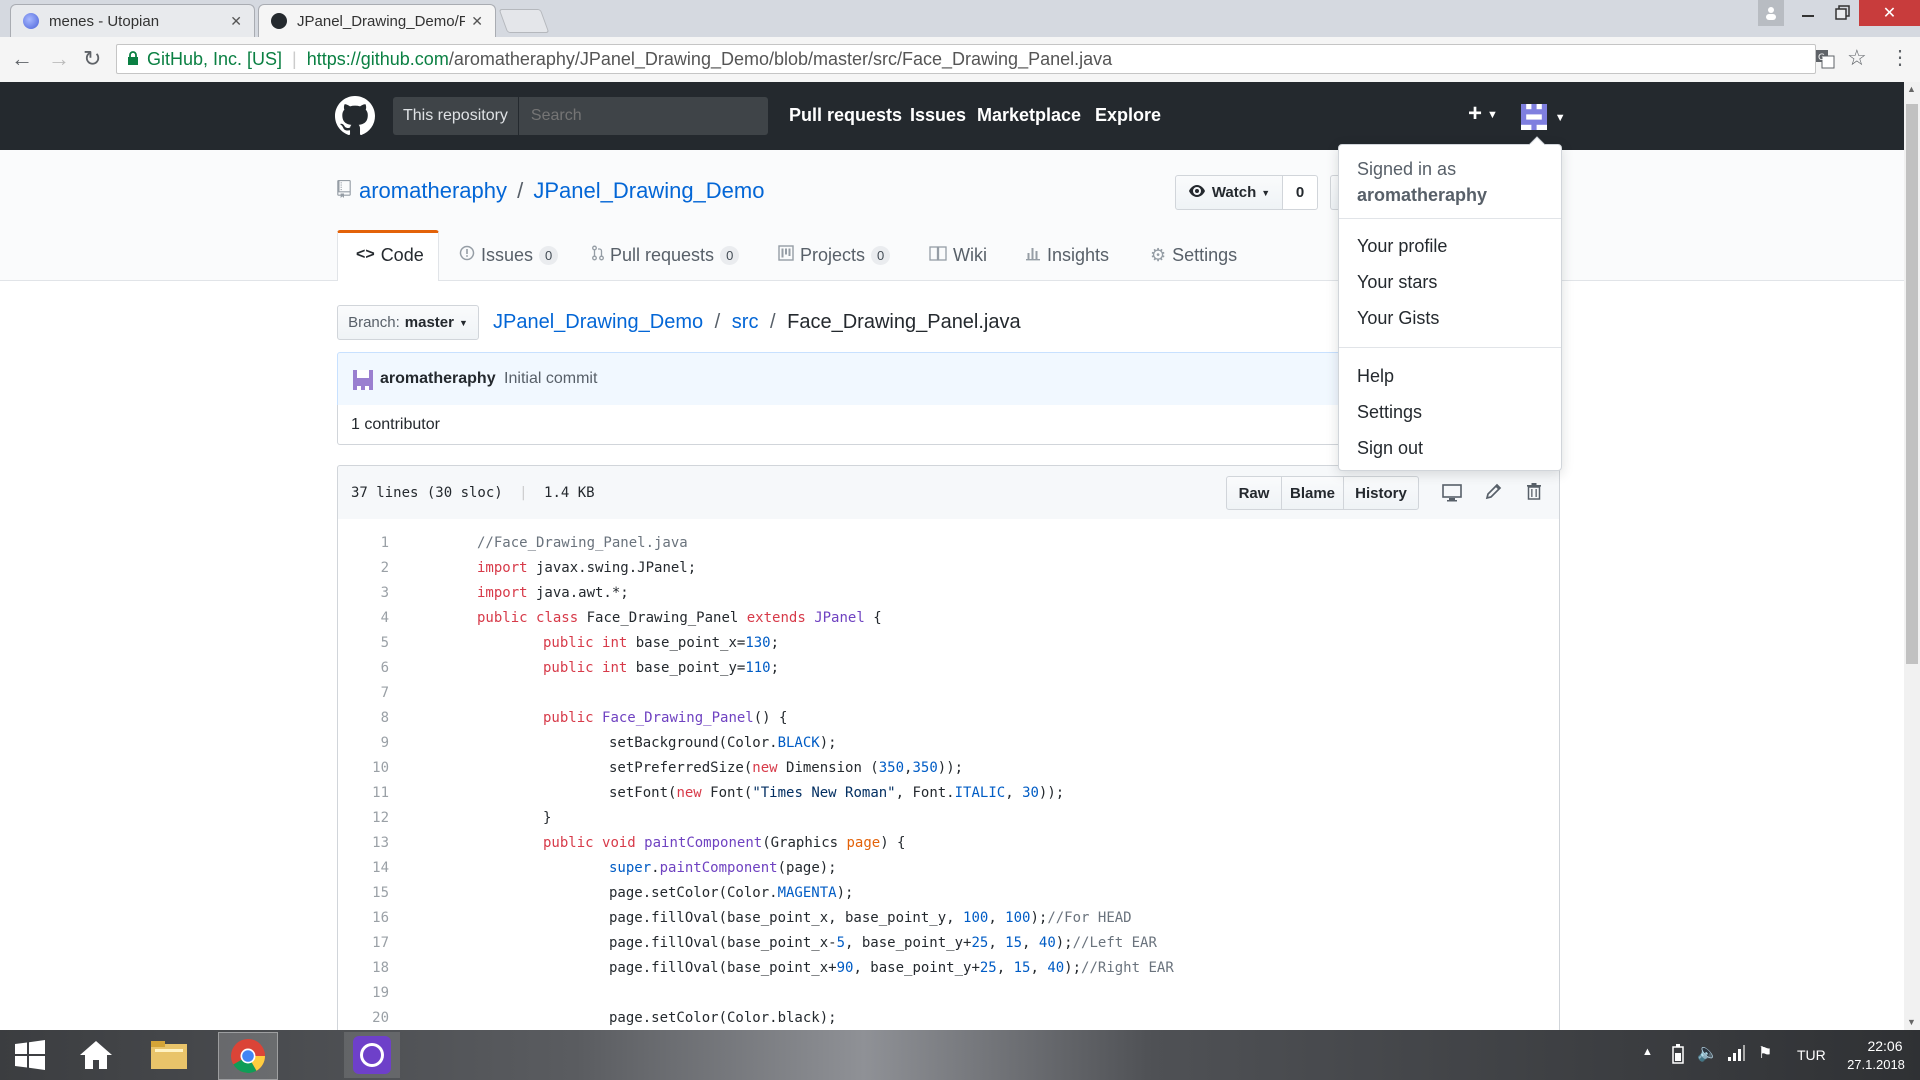 Image resolution: width=1920 pixels, height=1080 pixels. I want to click on tab-wiki: Wiki, so click(958, 255).